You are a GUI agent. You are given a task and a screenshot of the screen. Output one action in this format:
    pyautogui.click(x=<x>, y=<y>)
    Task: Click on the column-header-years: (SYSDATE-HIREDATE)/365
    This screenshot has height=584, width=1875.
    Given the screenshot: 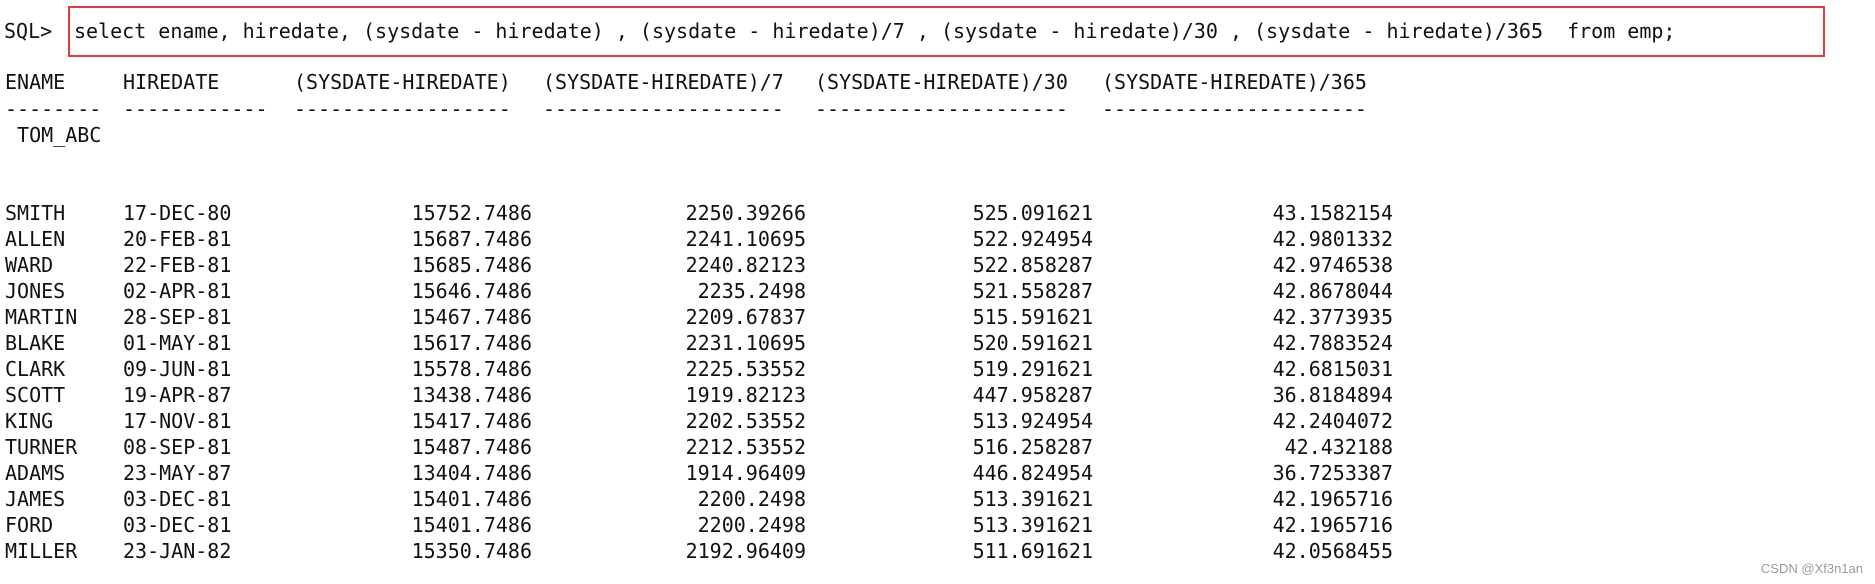 What is the action you would take?
    pyautogui.click(x=1234, y=82)
    